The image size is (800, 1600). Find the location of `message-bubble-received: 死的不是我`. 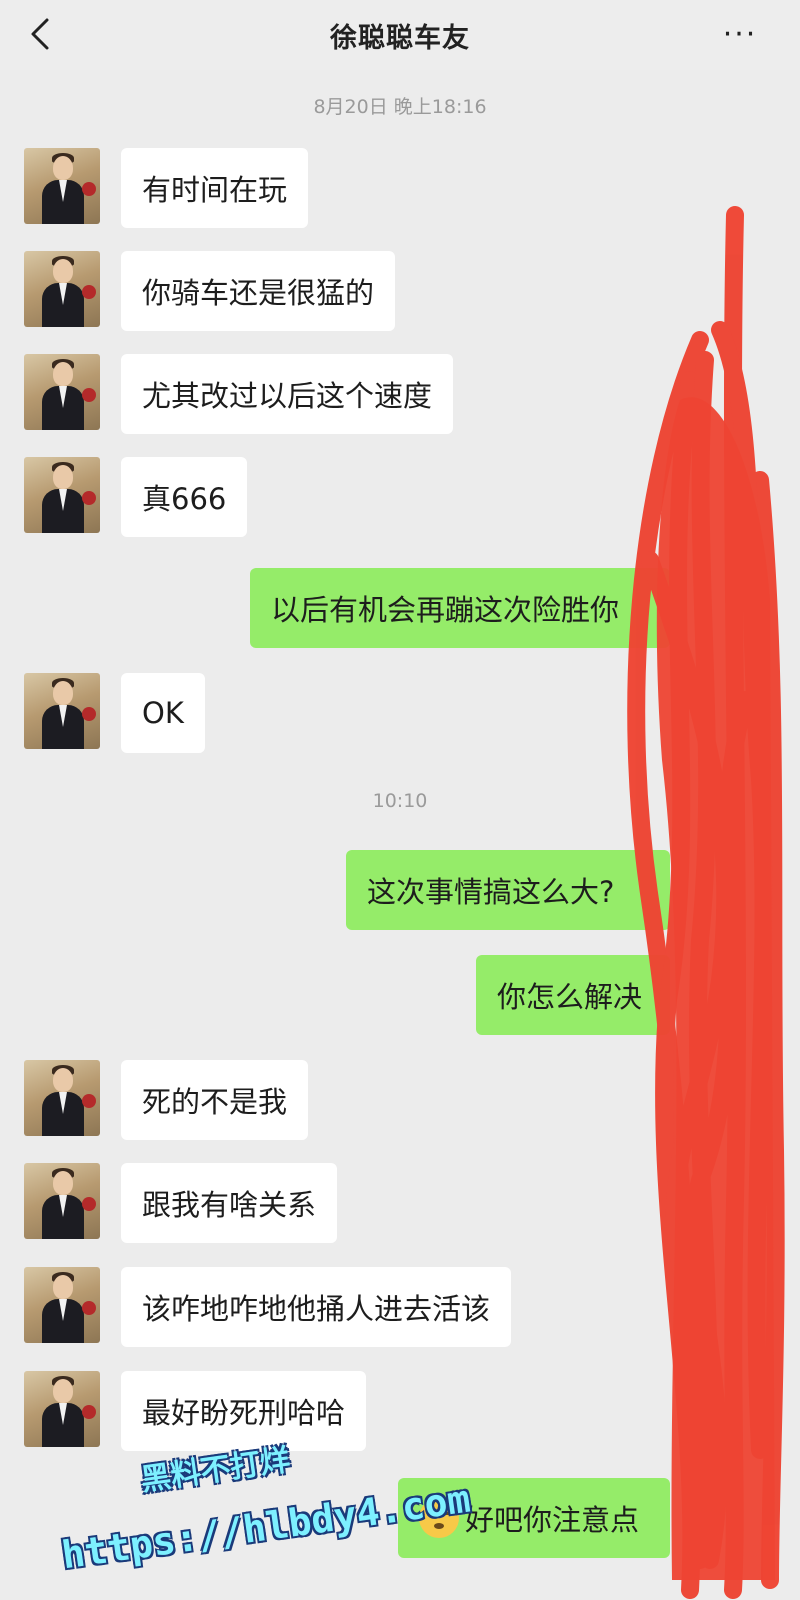

message-bubble-received: 死的不是我 is located at coordinates (215, 1100).